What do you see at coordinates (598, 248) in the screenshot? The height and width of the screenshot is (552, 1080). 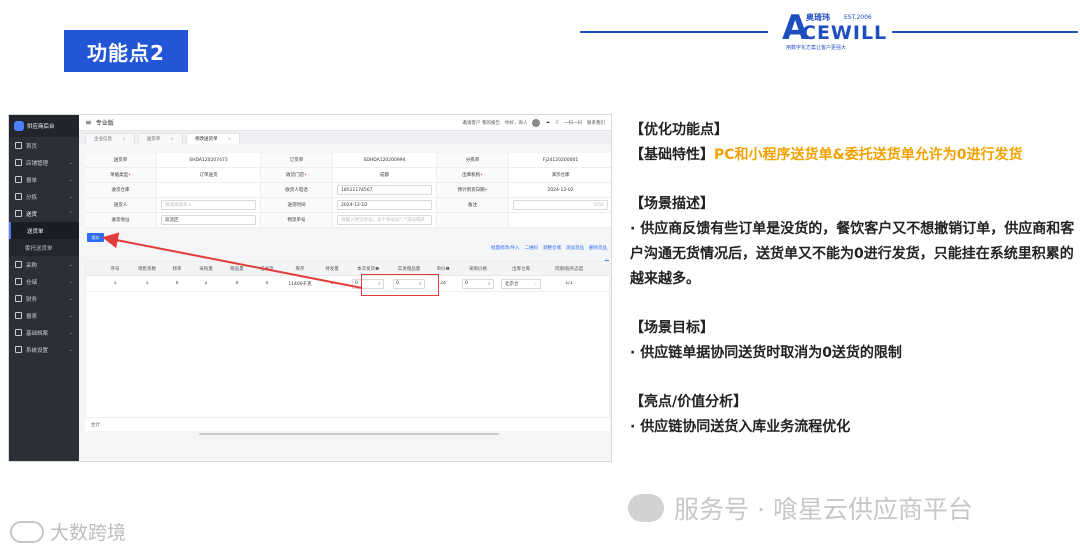 I see `delete-goods-button: 删除货品` at bounding box center [598, 248].